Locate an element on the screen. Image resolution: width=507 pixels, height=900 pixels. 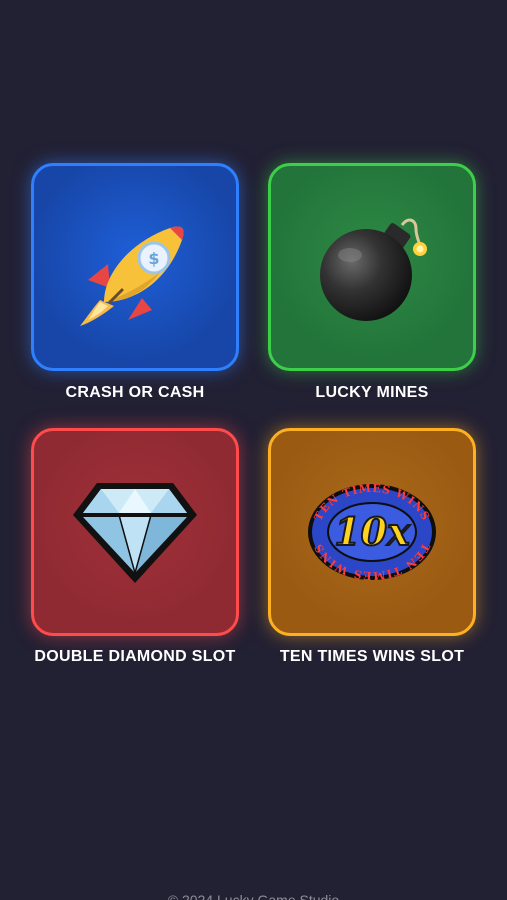
double-diamond-slot-label: DOUBLE DIAMOND SLOT is located at coordinates (135, 656).